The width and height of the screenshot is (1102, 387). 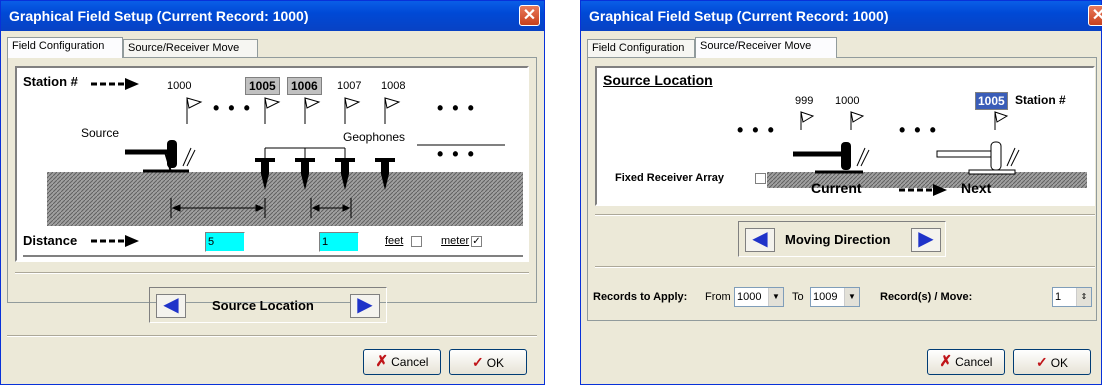 What do you see at coordinates (225, 242) in the screenshot?
I see `source-distance-input: 5` at bounding box center [225, 242].